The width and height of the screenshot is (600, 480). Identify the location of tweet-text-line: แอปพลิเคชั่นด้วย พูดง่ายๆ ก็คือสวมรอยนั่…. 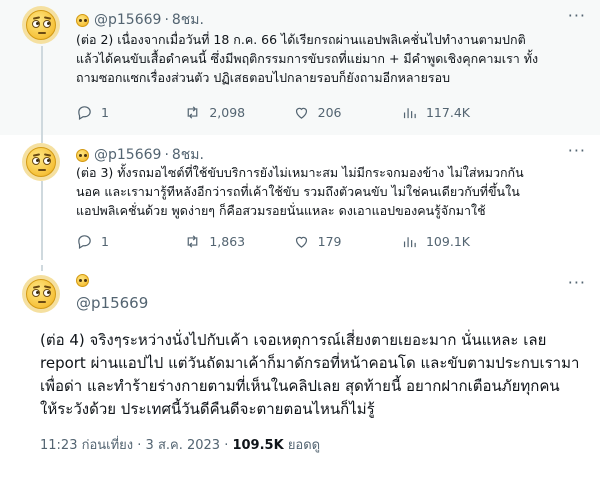
(281, 210).